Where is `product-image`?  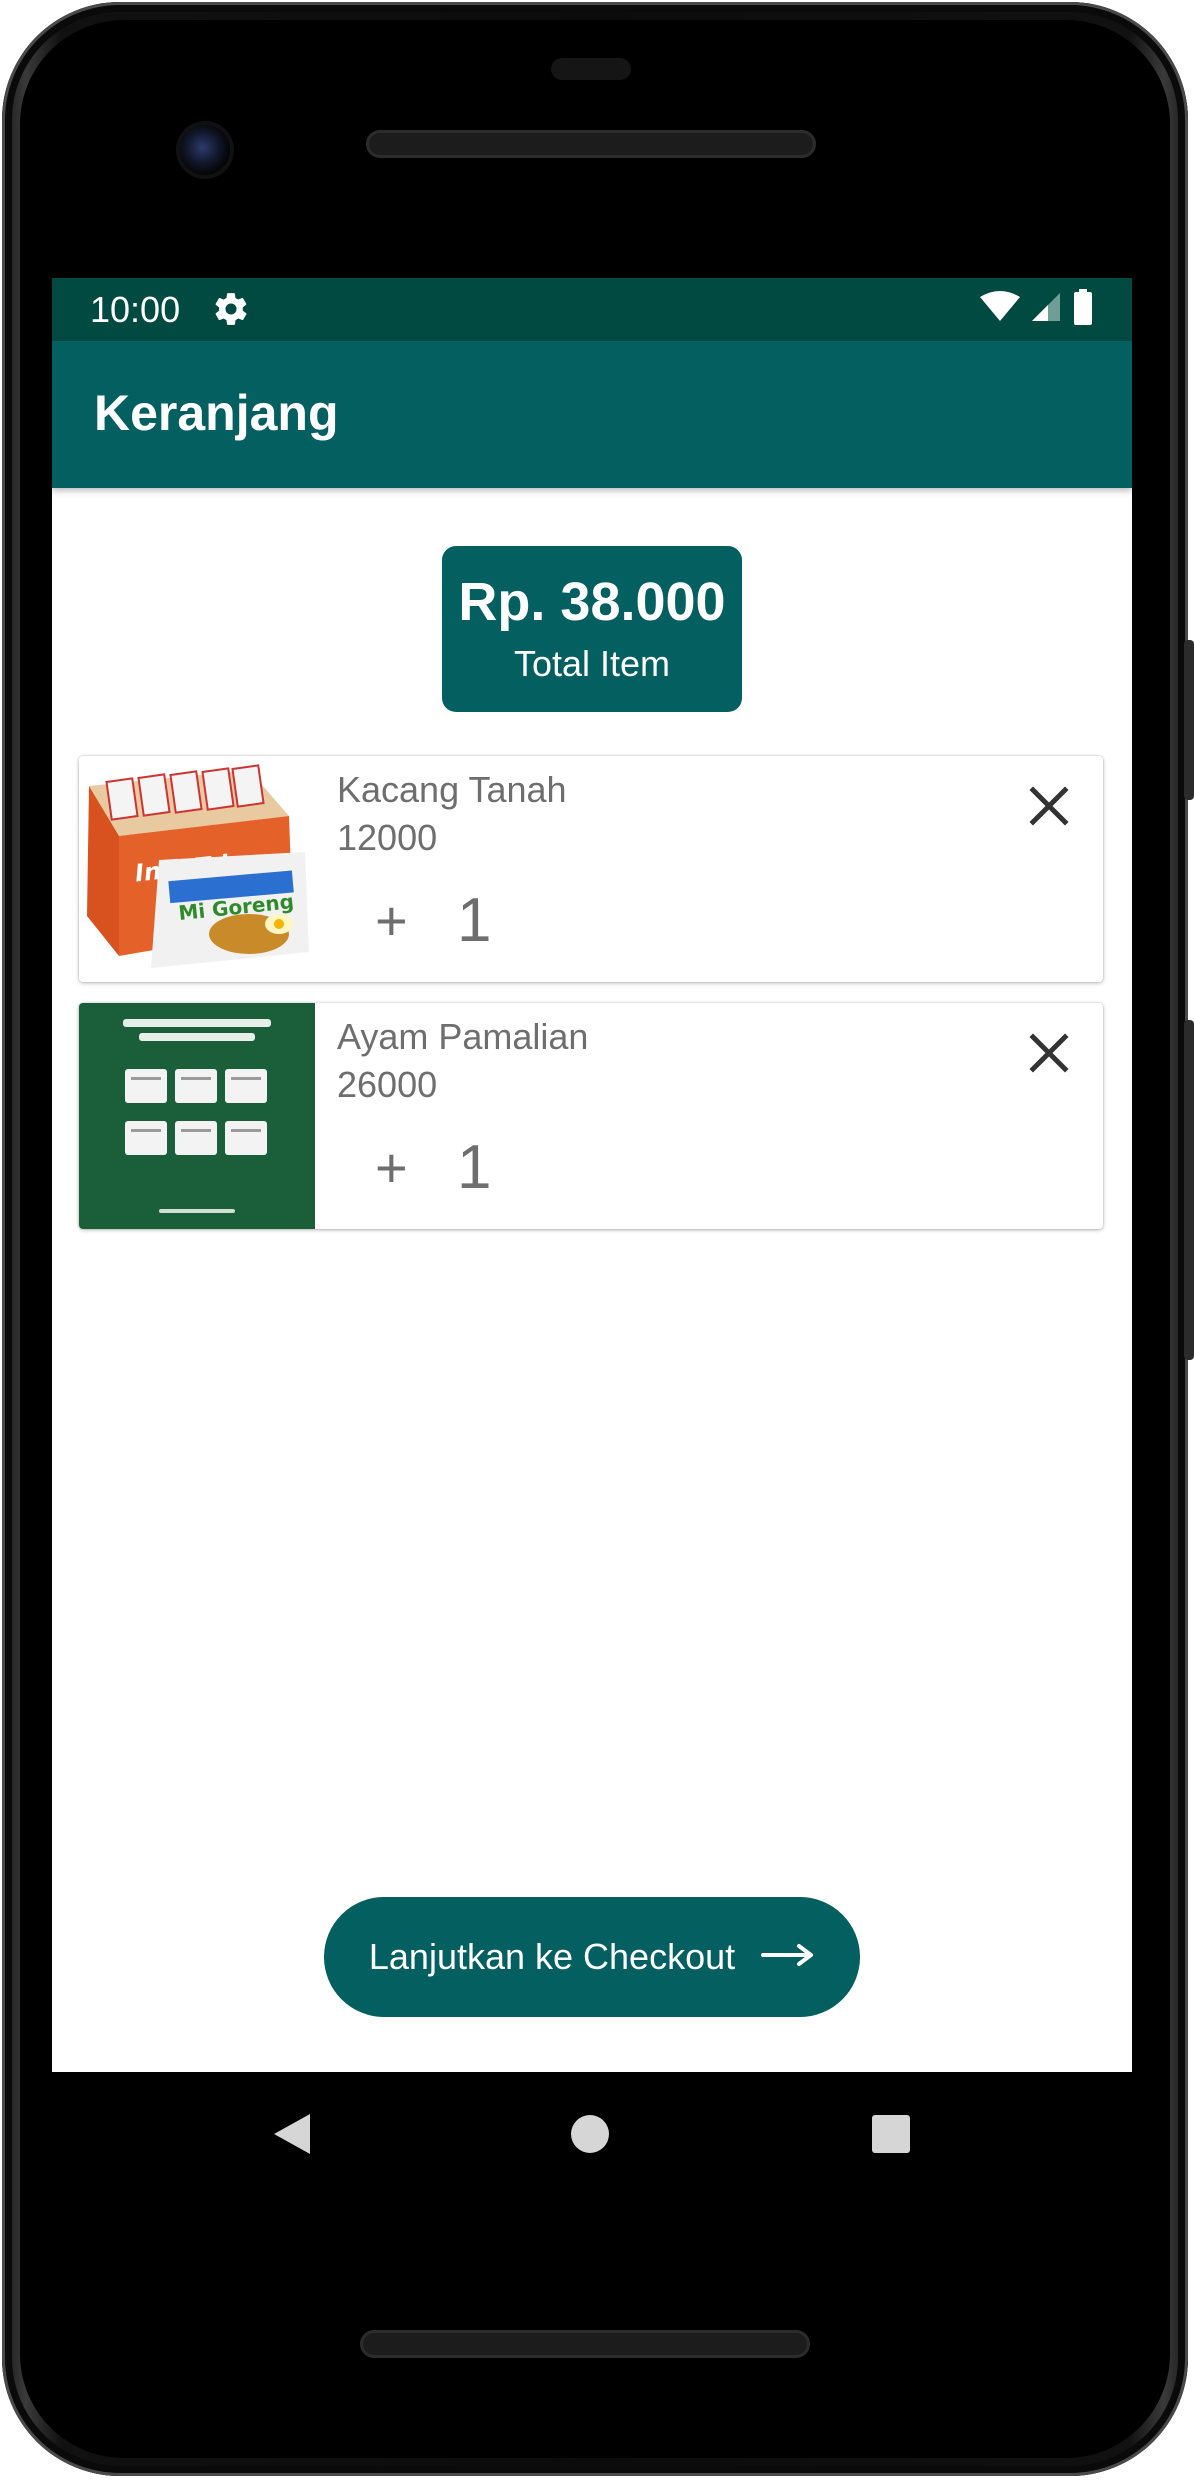 product-image is located at coordinates (197, 1116).